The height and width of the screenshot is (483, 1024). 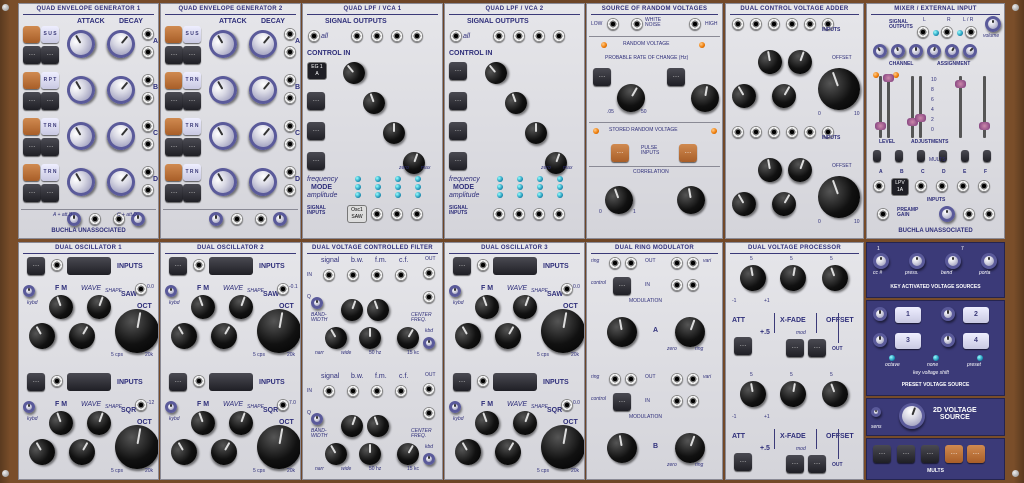 I want to click on offset-knob, so click(x=837, y=197).